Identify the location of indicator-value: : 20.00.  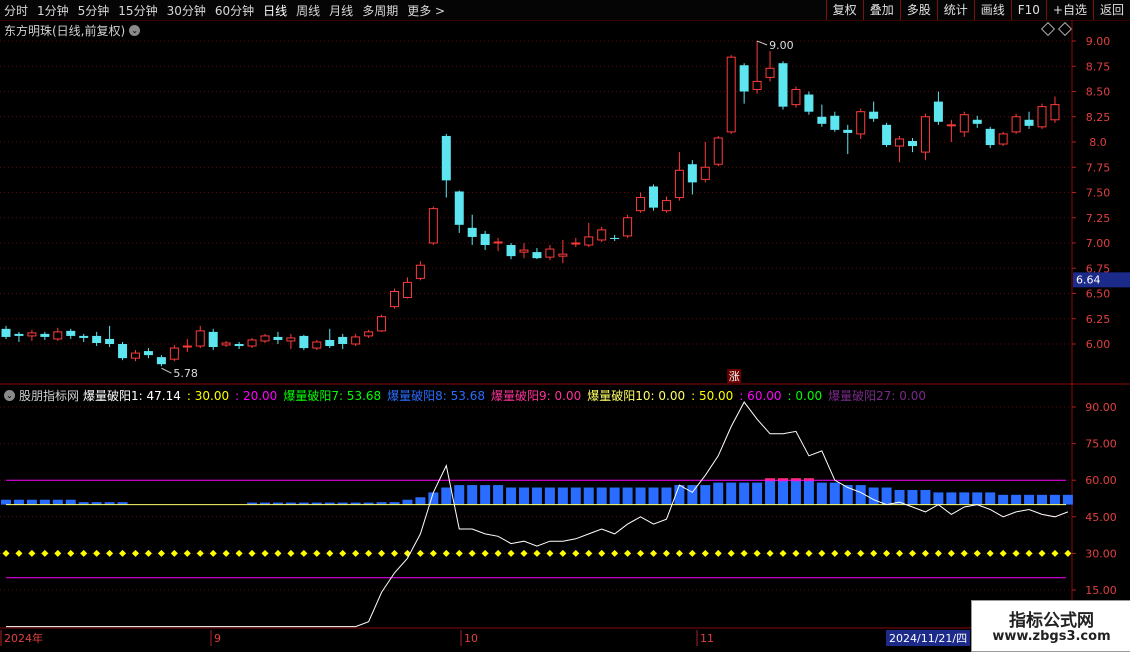
(256, 395).